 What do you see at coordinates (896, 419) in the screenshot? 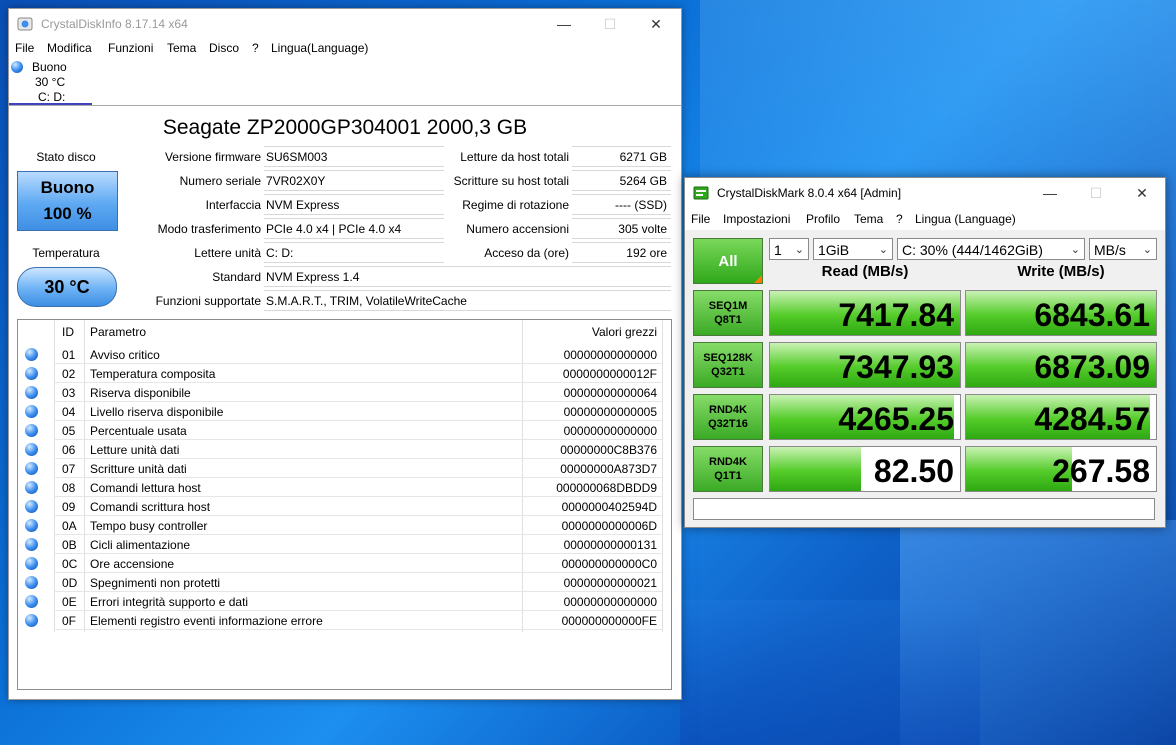
I see `read-value: 4265.25` at bounding box center [896, 419].